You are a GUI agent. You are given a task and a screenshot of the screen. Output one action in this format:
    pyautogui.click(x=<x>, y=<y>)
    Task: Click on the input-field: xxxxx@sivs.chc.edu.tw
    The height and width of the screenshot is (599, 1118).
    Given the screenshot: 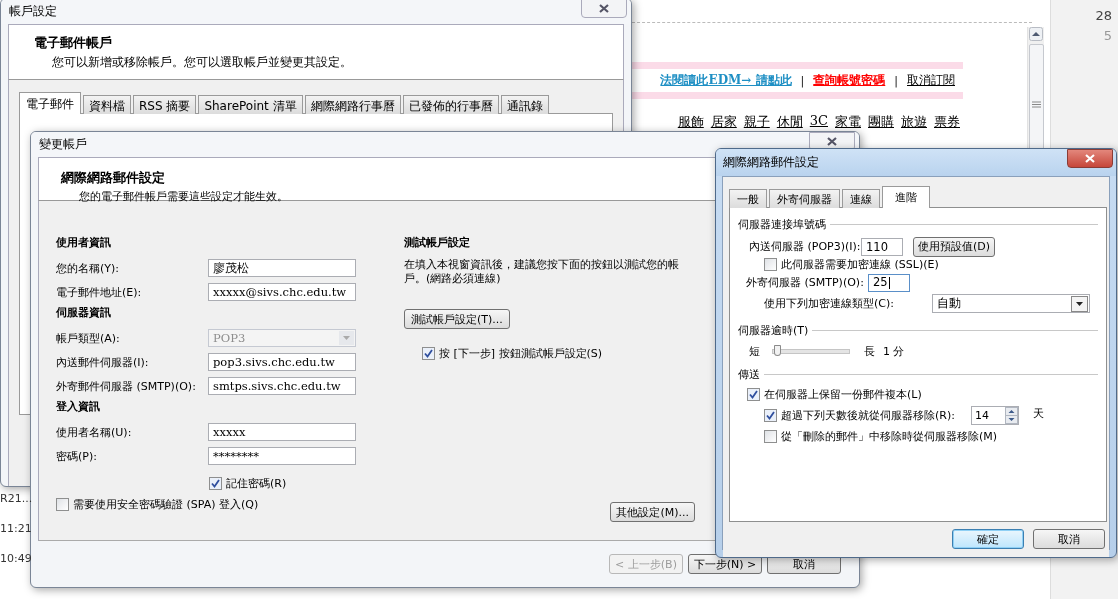 What is the action you would take?
    pyautogui.click(x=282, y=292)
    